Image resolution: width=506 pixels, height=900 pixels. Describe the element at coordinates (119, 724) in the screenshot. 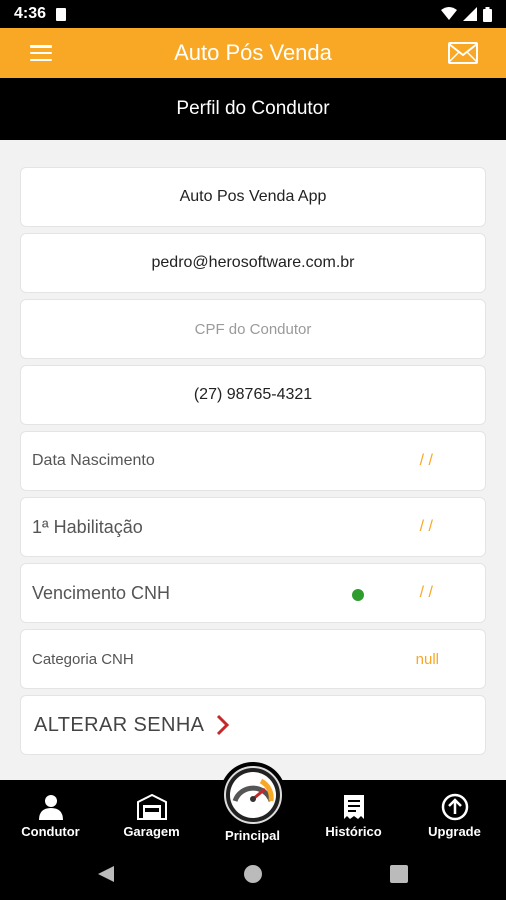

I see `change-password-label: ALTERAR SENHA` at that location.